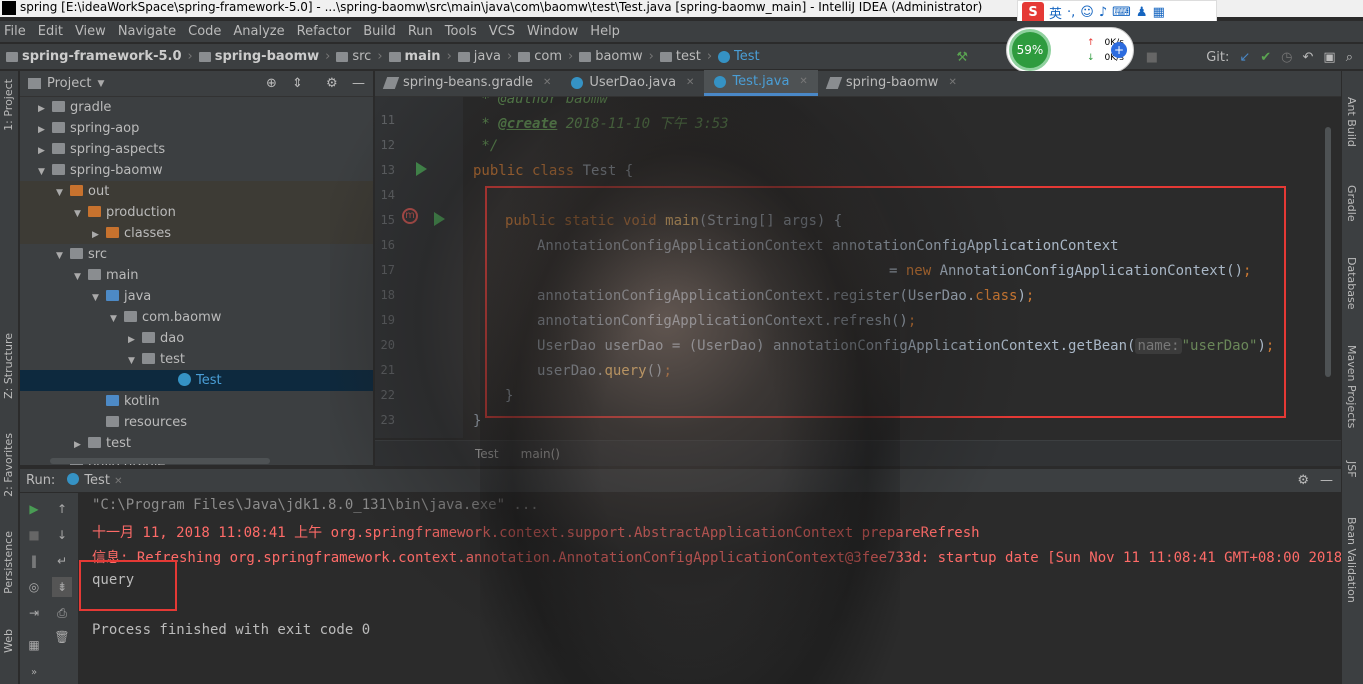 The width and height of the screenshot is (1363, 684). What do you see at coordinates (439, 219) in the screenshot?
I see `run-main-icon` at bounding box center [439, 219].